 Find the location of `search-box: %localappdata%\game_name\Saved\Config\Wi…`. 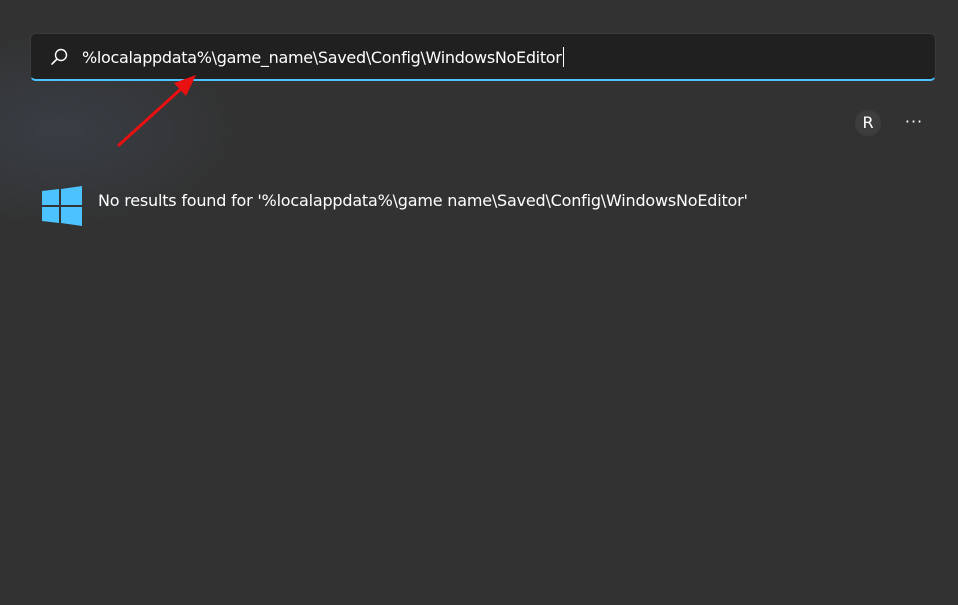

search-box: %localappdata%\game_name\Saved\Config\Wi… is located at coordinates (483, 57).